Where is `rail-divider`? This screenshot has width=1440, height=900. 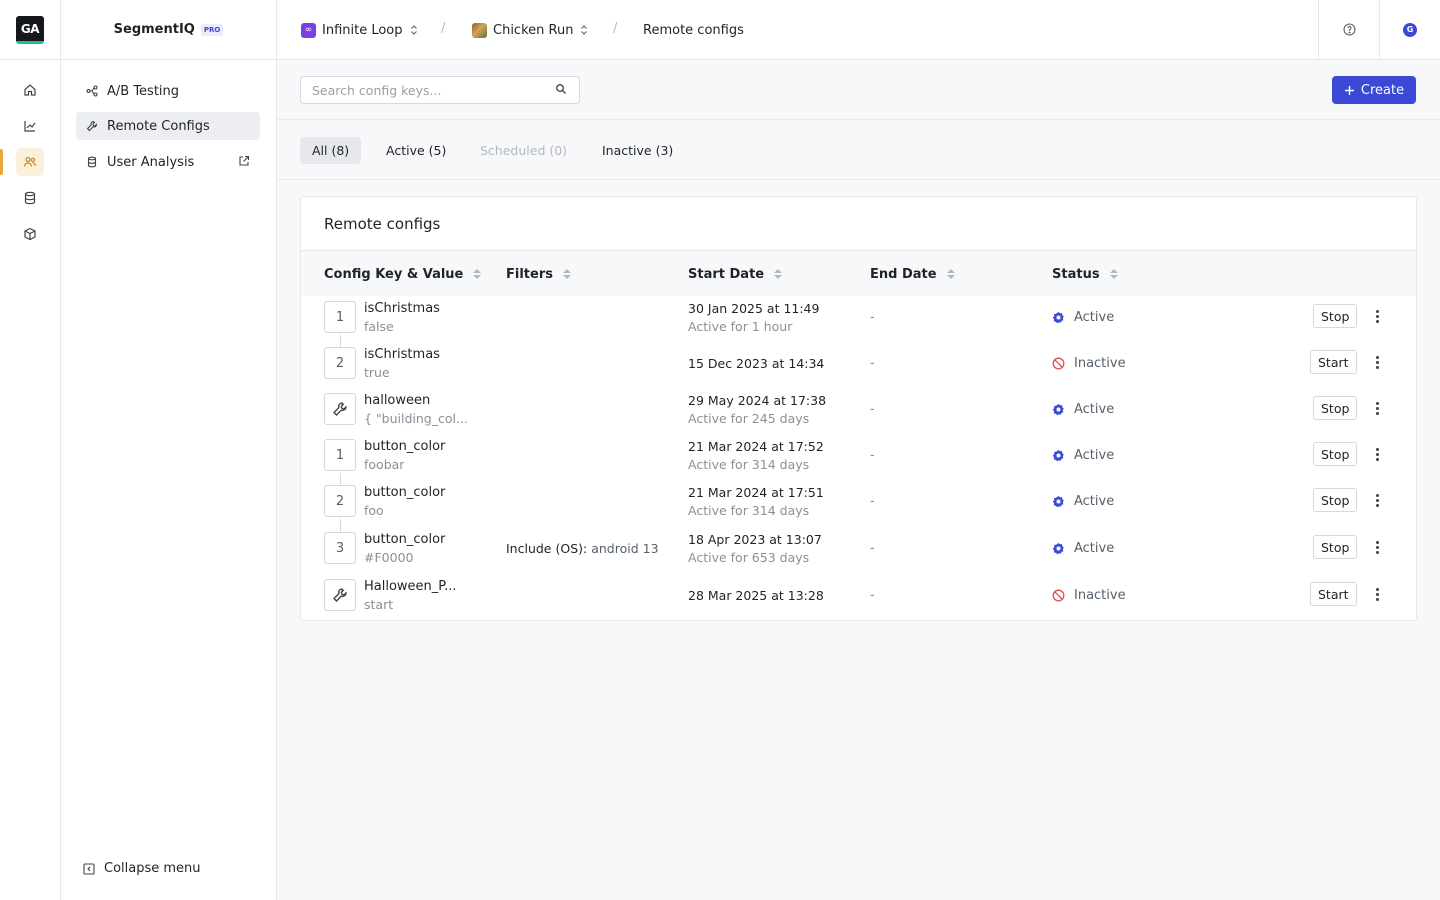
rail-divider is located at coordinates (30, 59).